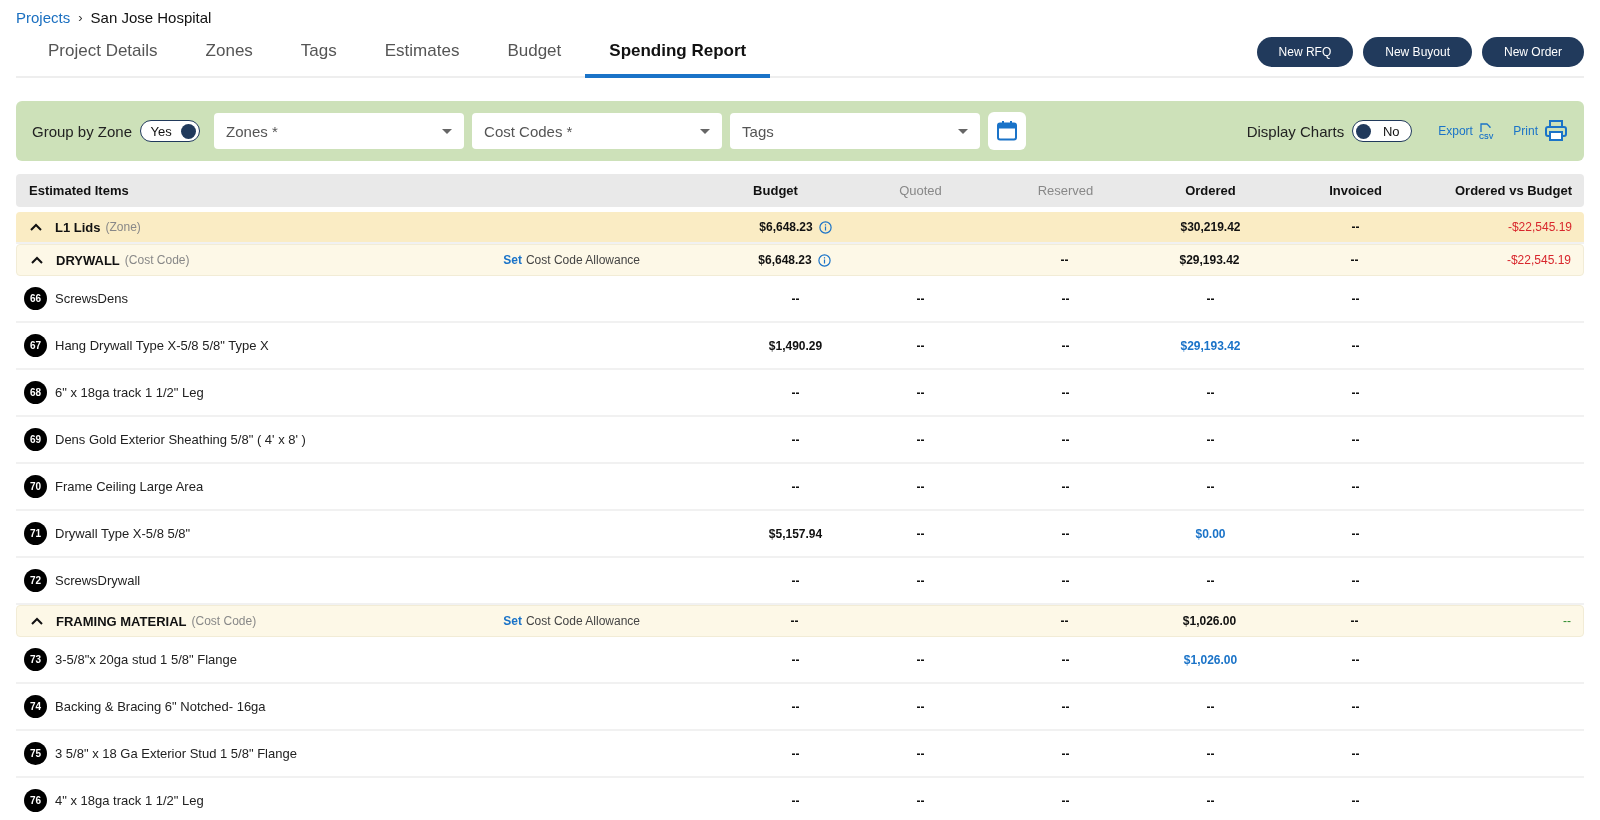  I want to click on column-header: Ordered vs Budget, so click(1513, 190).